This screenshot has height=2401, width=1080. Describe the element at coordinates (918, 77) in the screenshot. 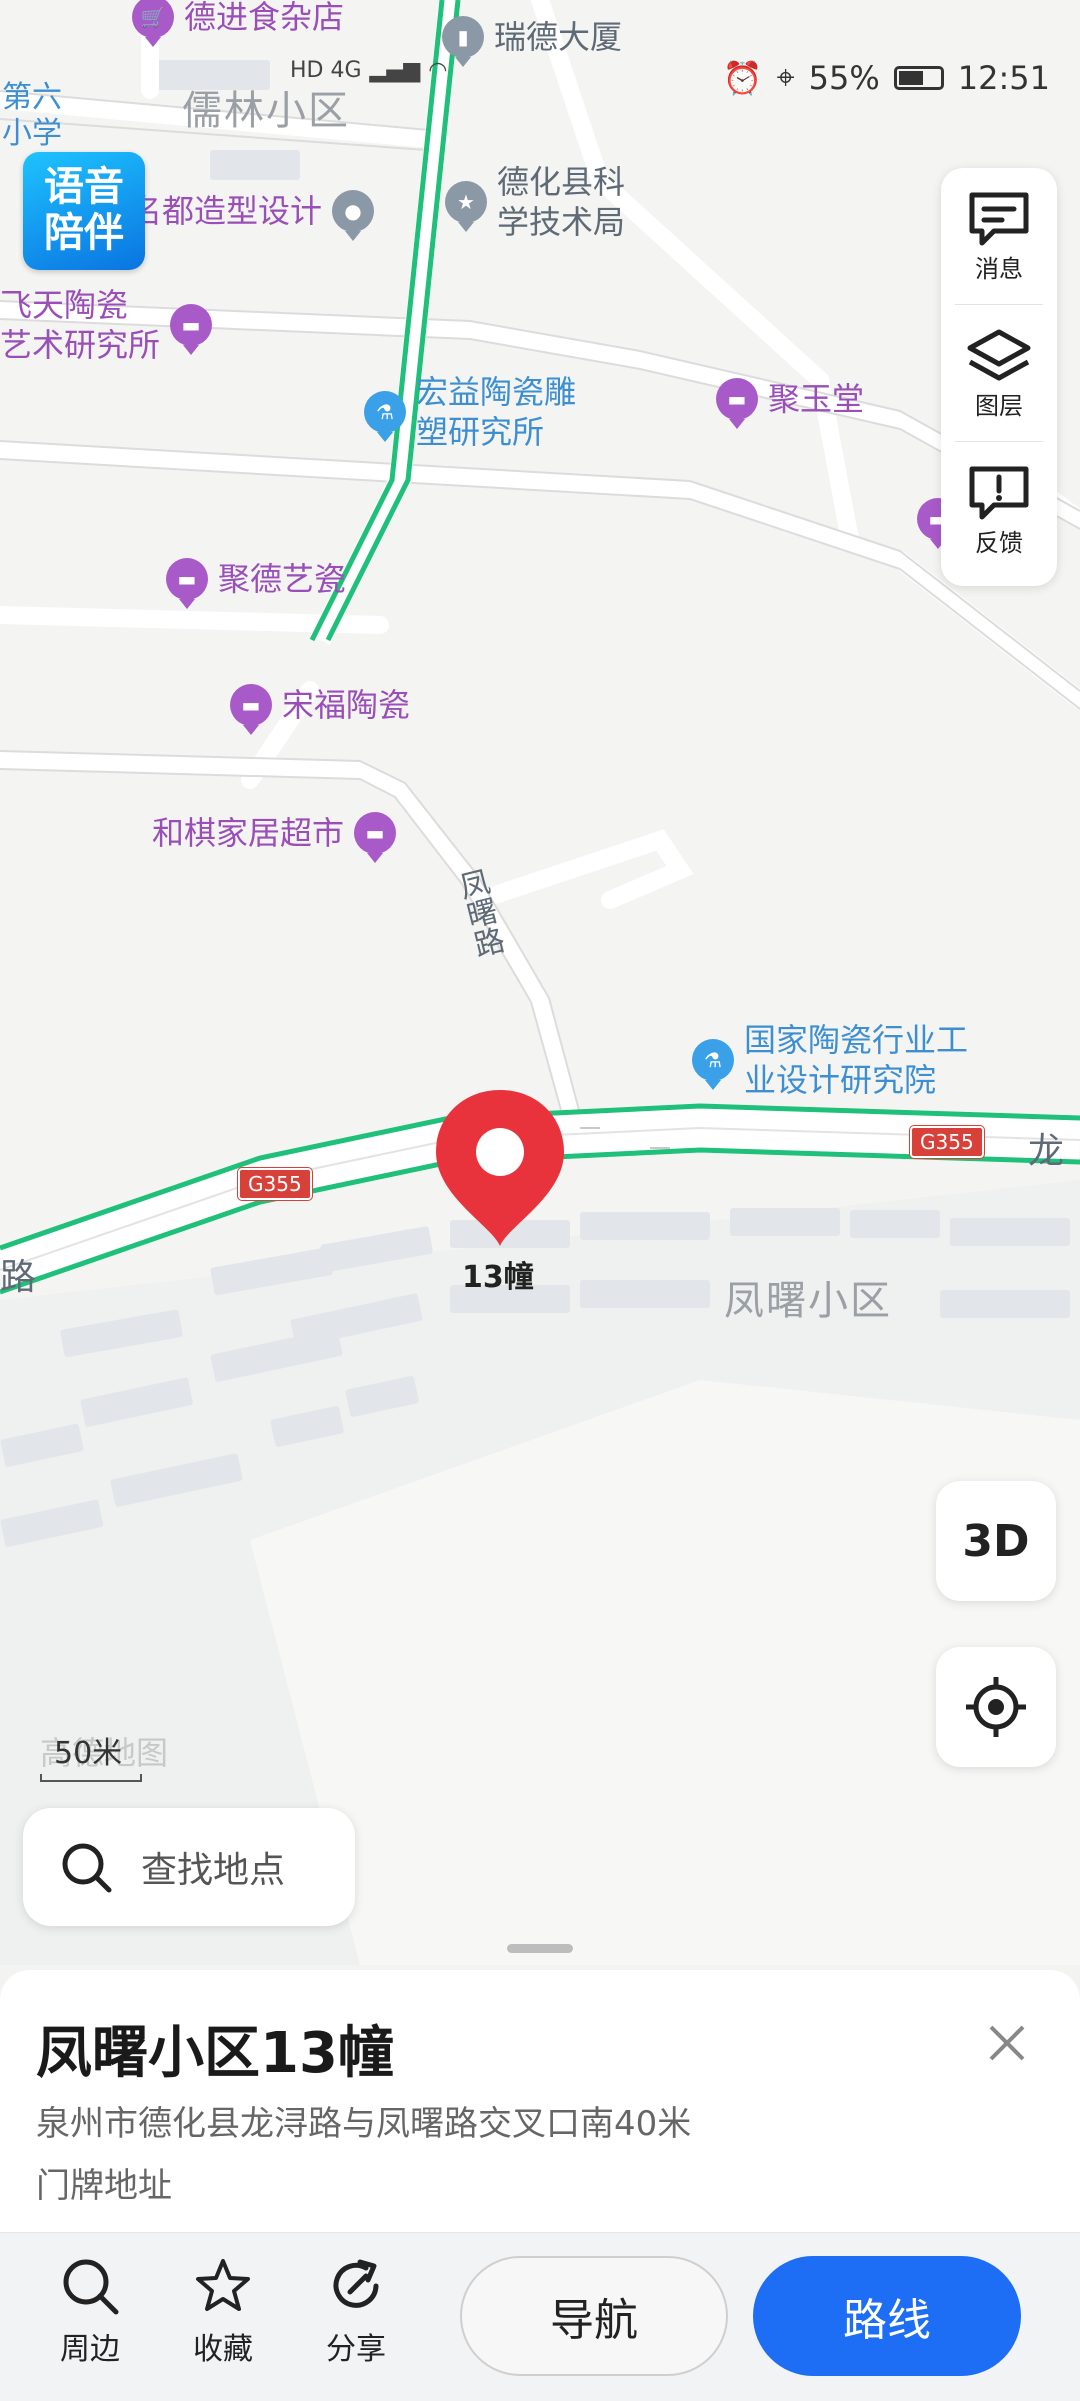

I see `battery-icon` at that location.